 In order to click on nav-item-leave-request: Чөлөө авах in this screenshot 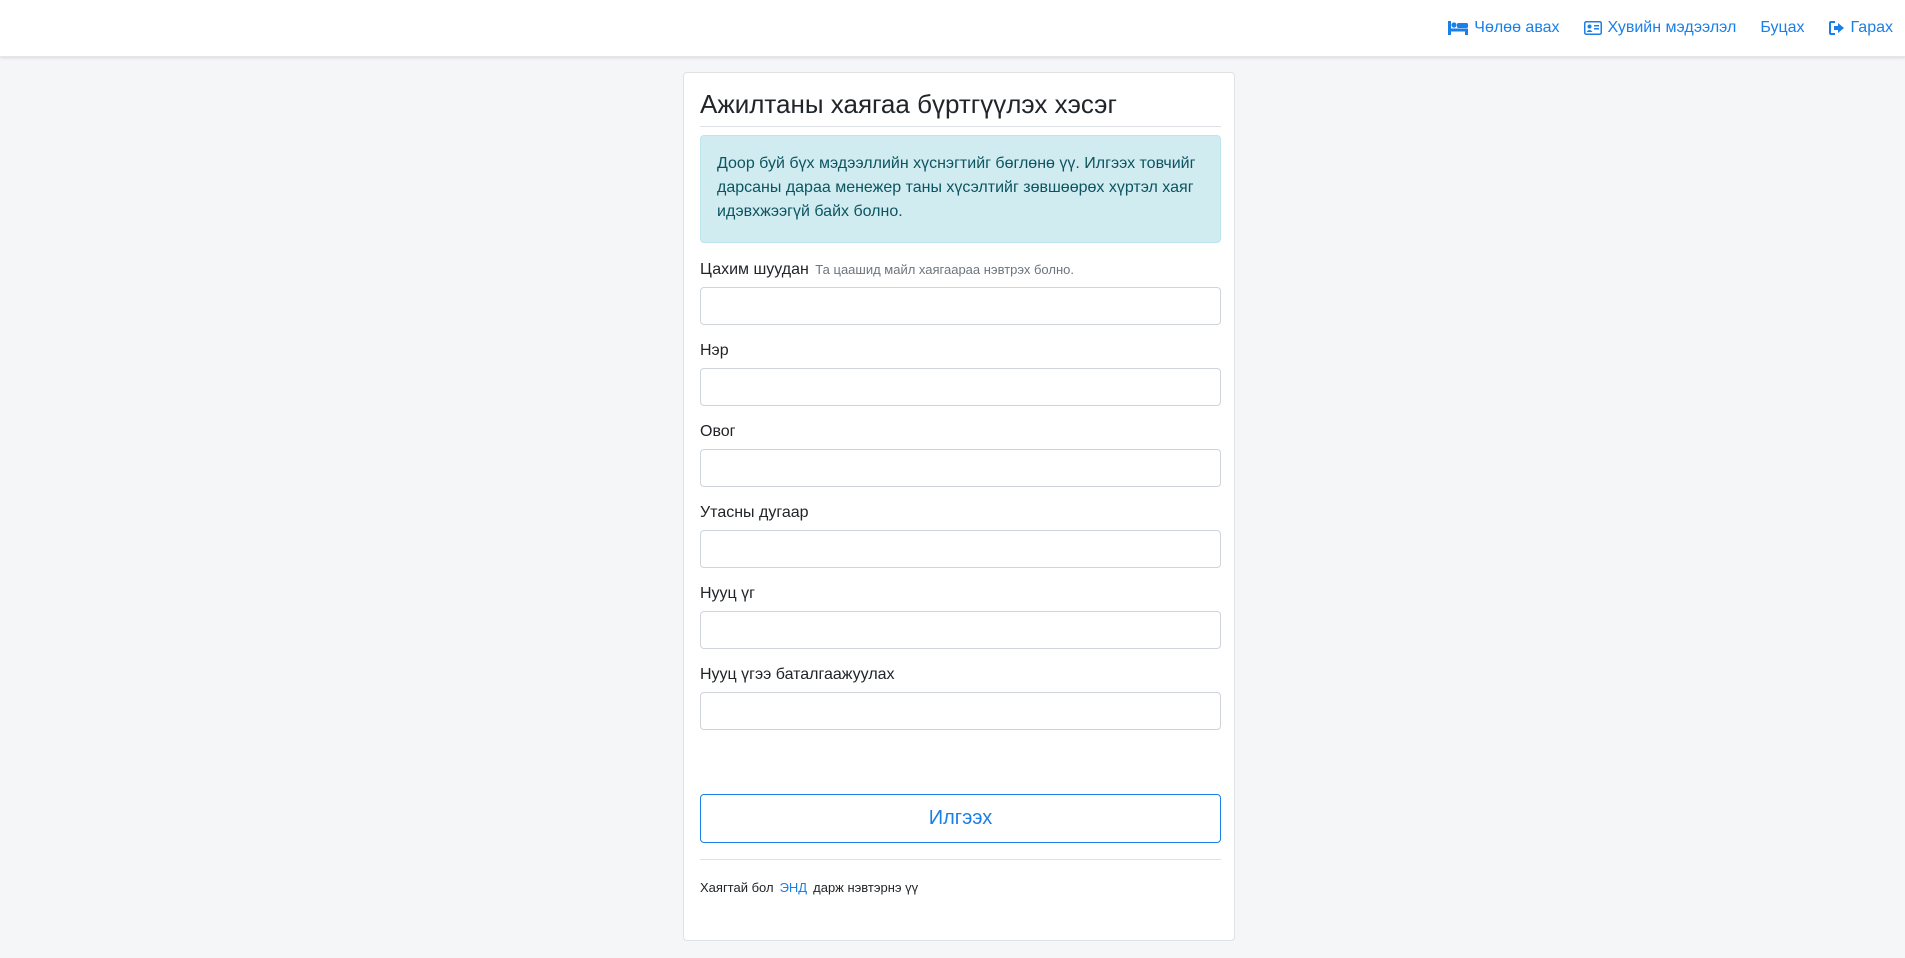, I will do `click(1503, 28)`.